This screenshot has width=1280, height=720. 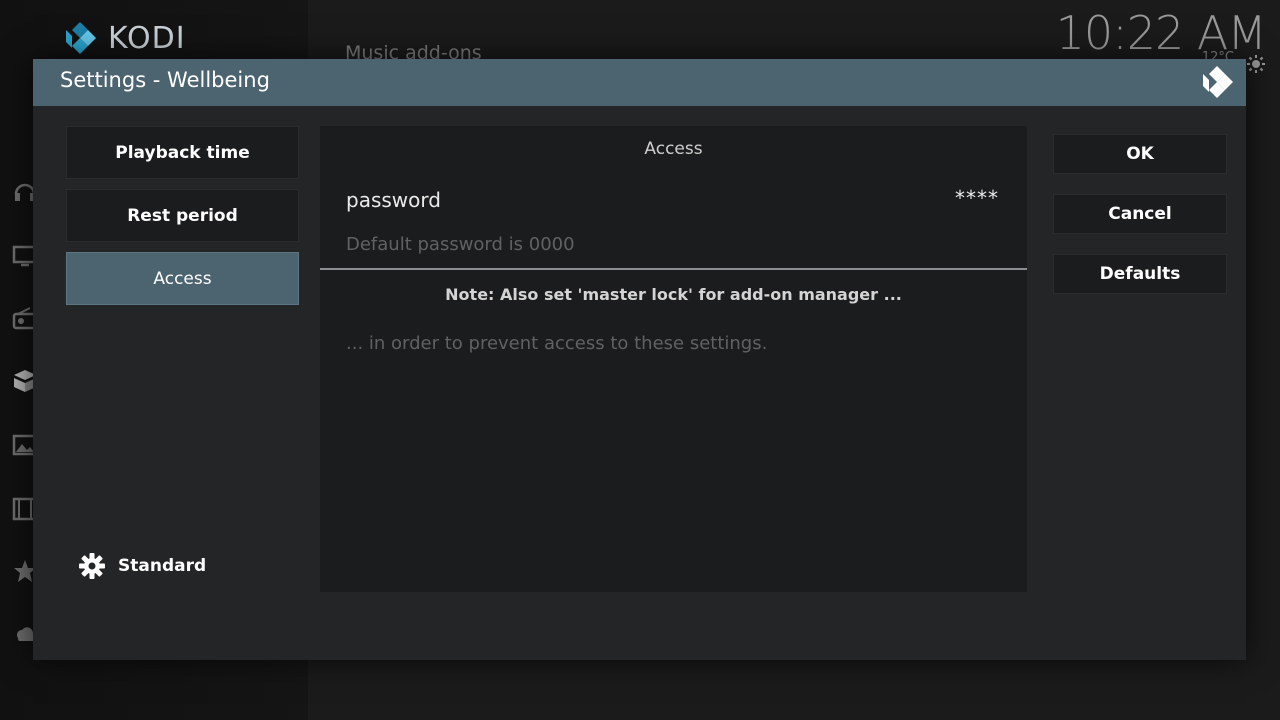 I want to click on settings-level-label: Standard, so click(x=162, y=566).